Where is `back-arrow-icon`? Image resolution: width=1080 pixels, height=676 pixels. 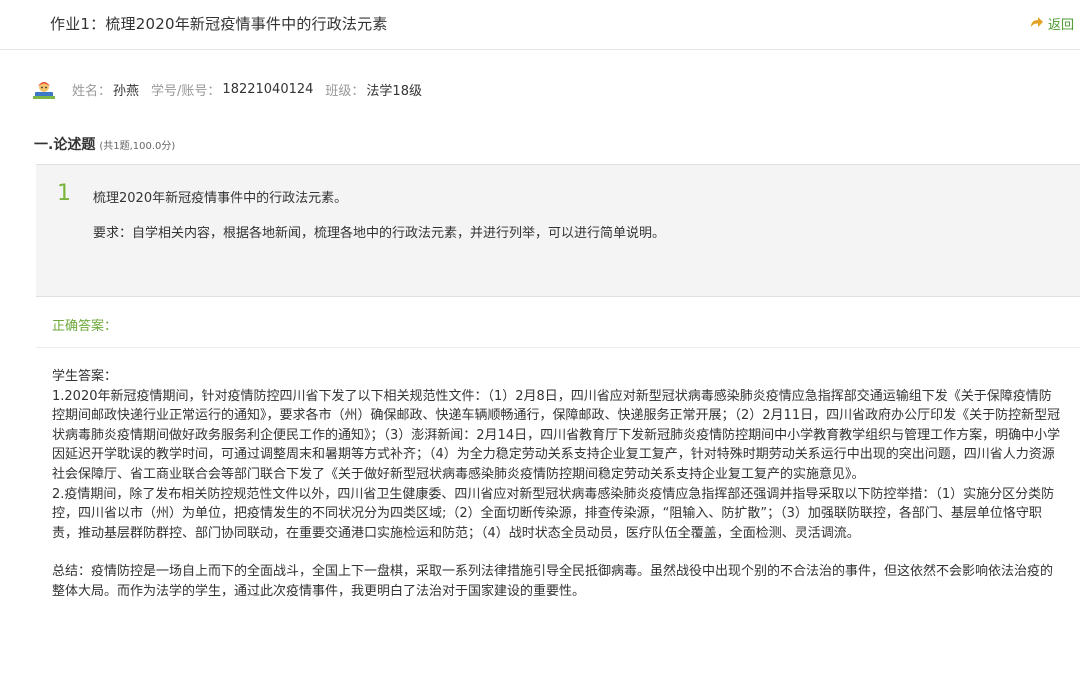
back-arrow-icon is located at coordinates (1037, 23).